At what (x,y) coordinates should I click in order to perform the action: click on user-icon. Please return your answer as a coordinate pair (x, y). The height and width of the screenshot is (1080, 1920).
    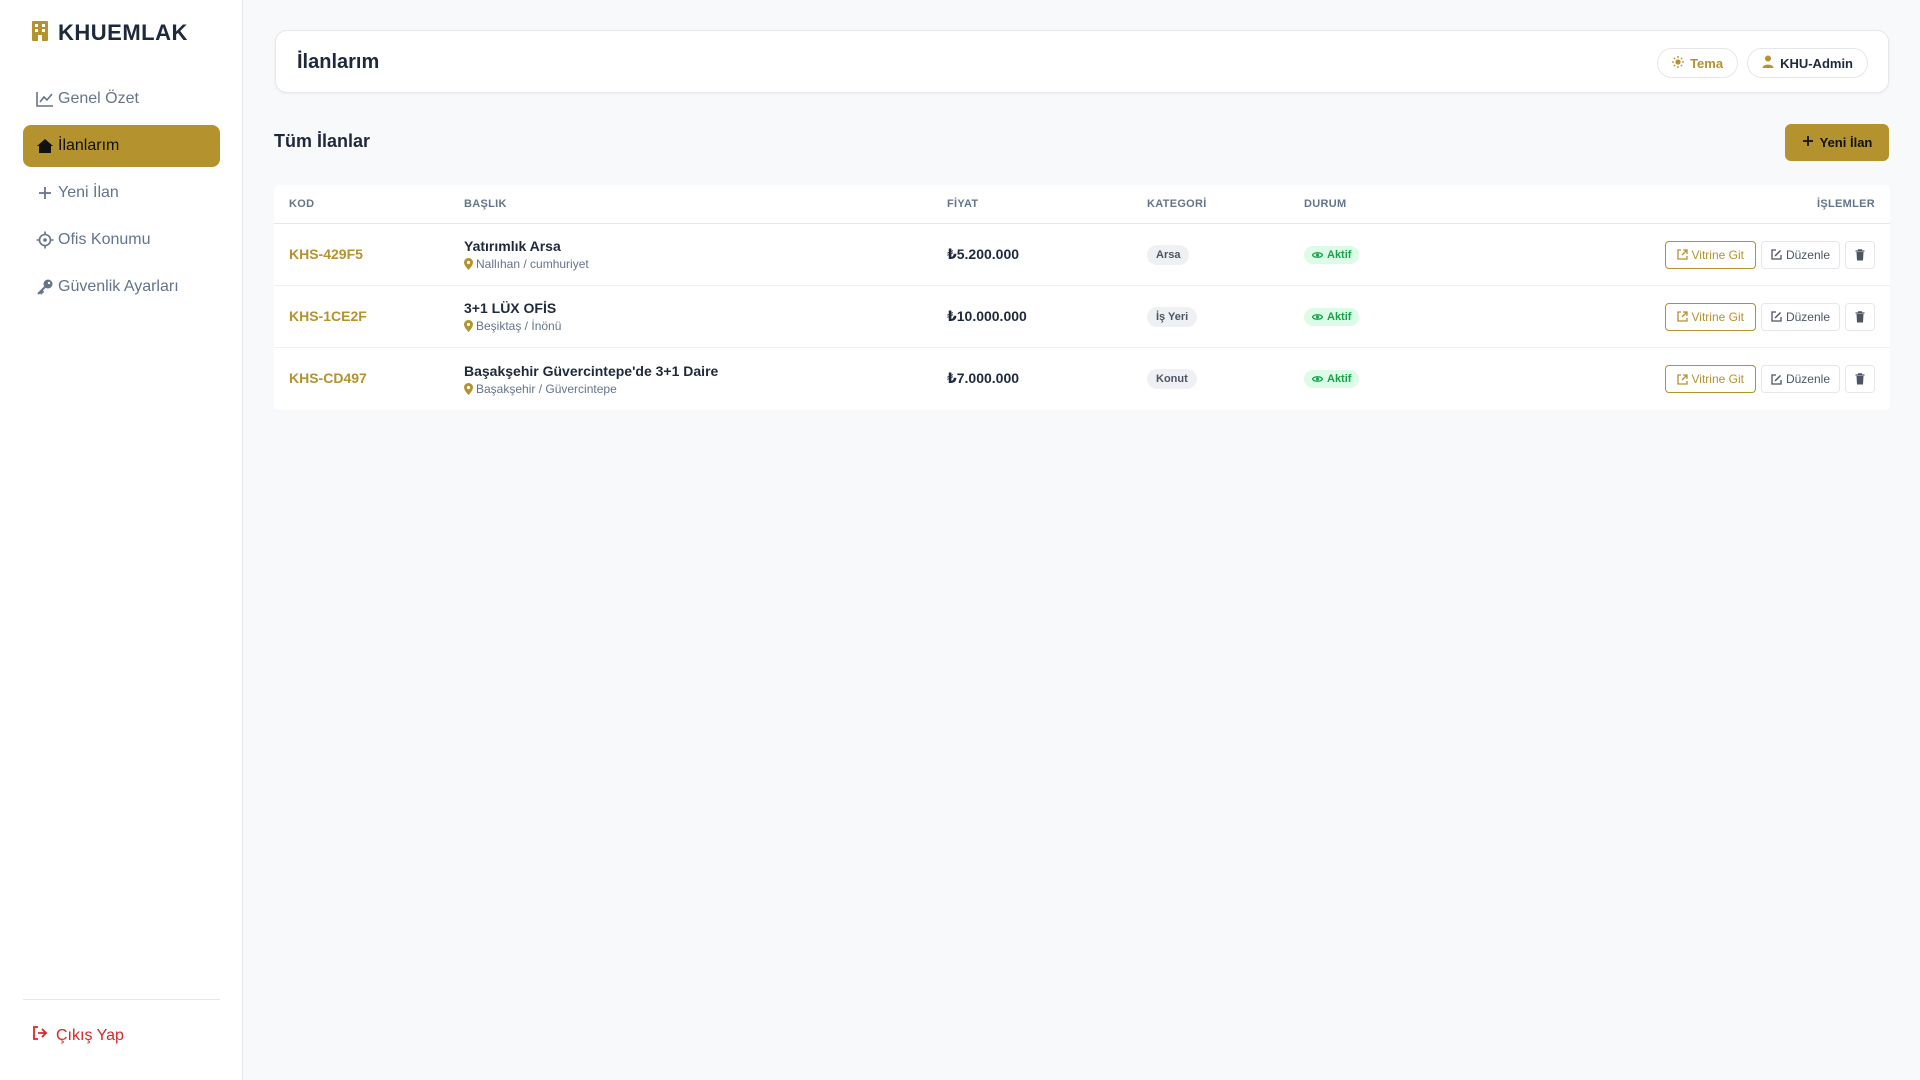
    Looking at the image, I should click on (1768, 63).